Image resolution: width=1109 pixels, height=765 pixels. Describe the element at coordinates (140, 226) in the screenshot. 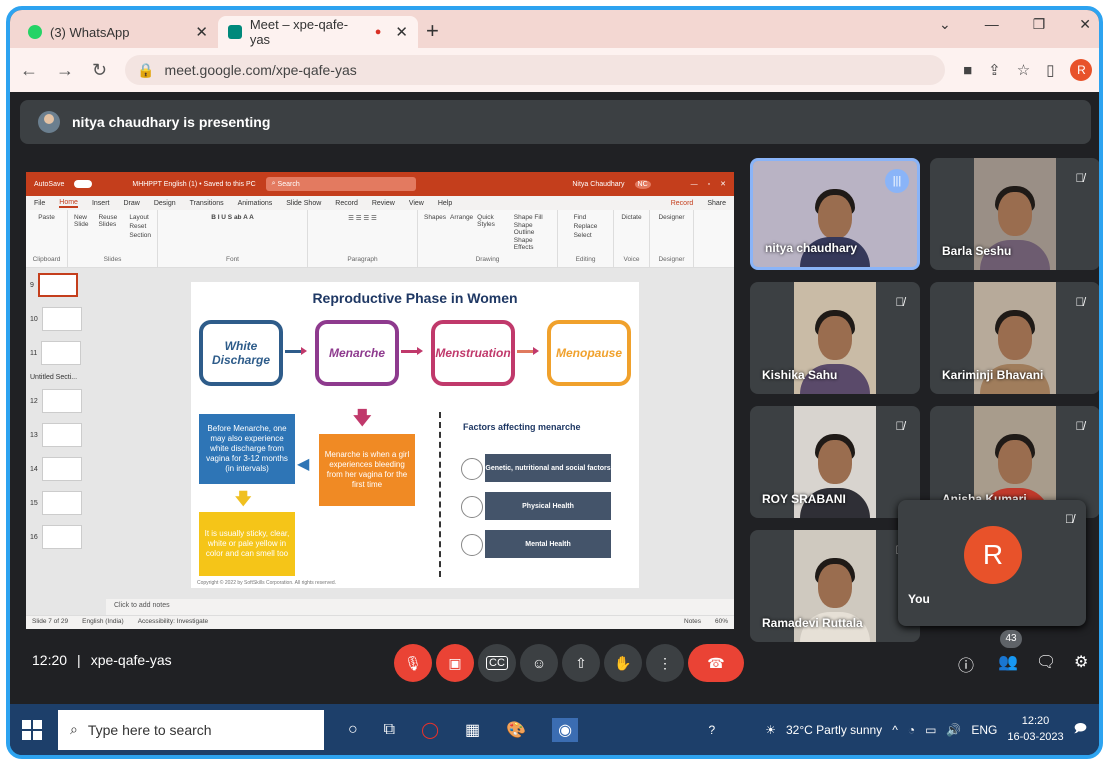

I see `reset-button: Reset` at that location.